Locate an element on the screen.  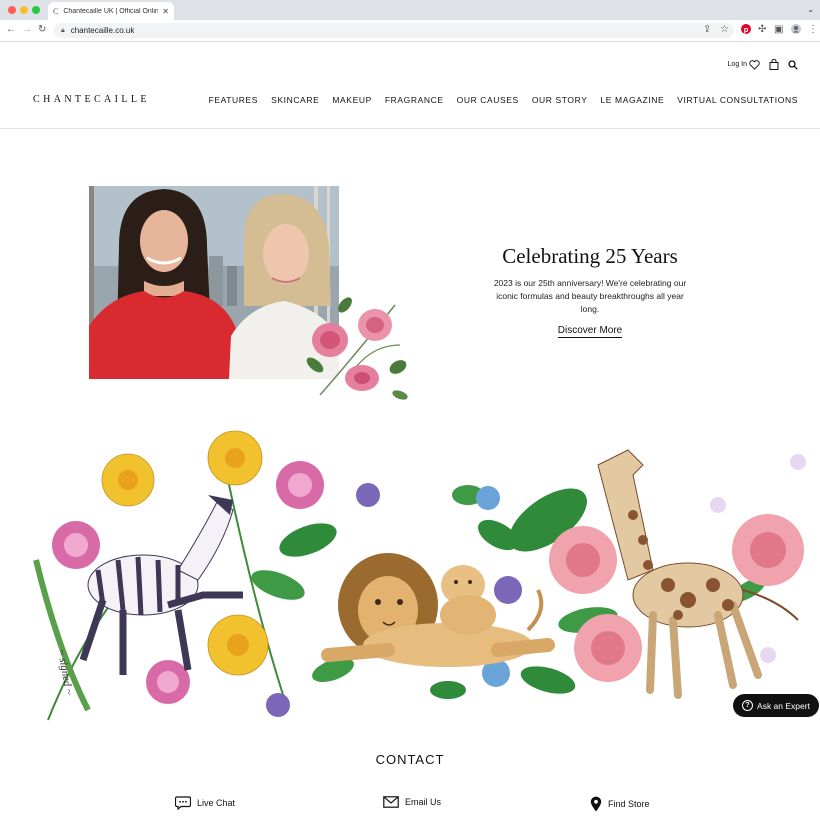
find-store-link: Find Store is located at coordinates (620, 804).